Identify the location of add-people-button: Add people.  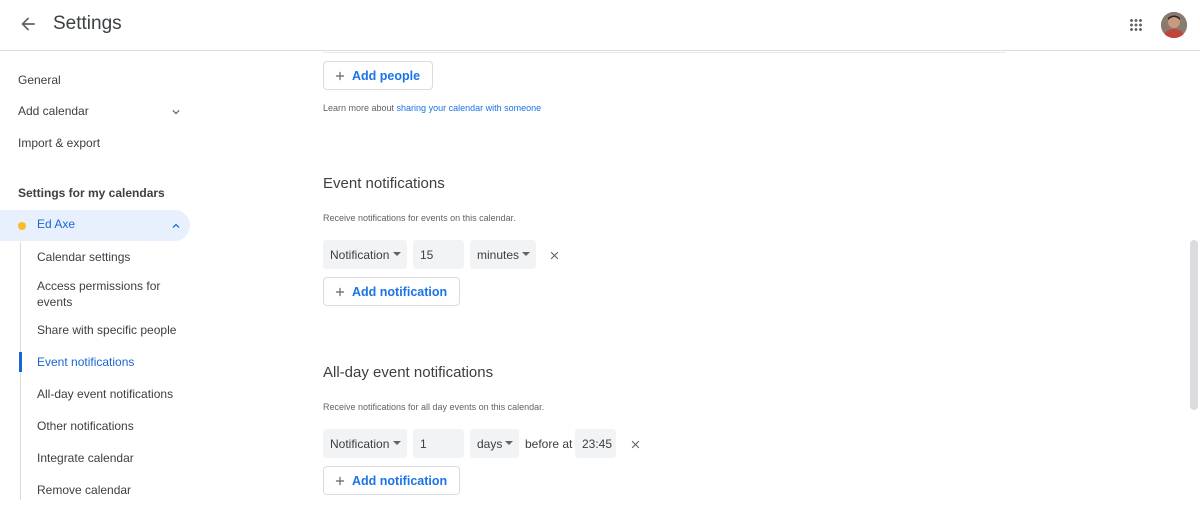
(378, 75).